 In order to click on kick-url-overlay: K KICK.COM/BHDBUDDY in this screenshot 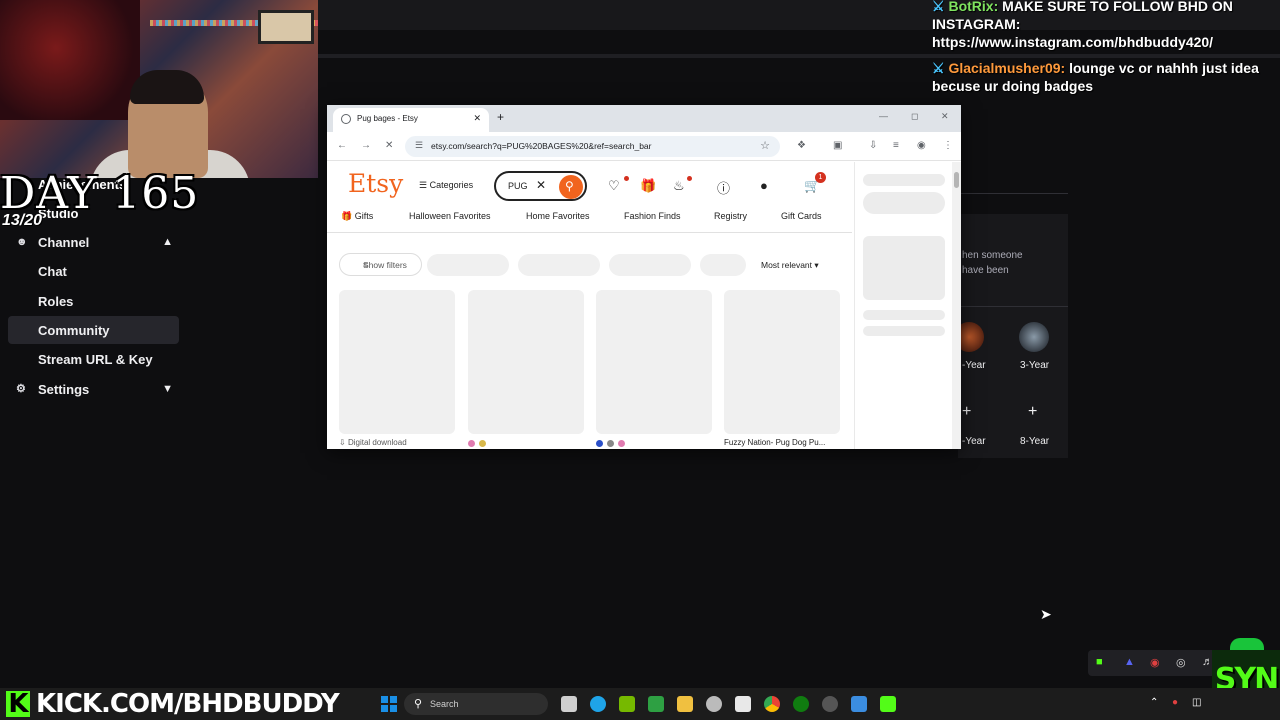, I will do `click(173, 704)`.